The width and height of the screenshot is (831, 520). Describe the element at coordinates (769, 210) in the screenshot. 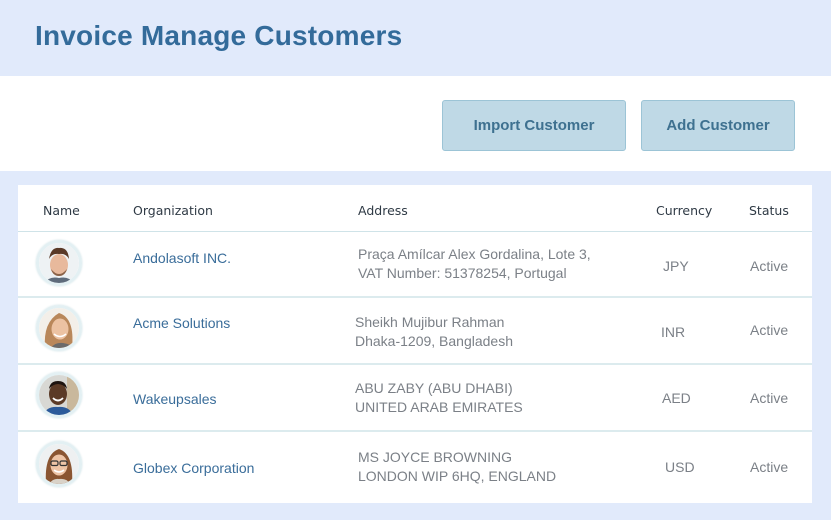

I see `column-header-status: Status` at that location.